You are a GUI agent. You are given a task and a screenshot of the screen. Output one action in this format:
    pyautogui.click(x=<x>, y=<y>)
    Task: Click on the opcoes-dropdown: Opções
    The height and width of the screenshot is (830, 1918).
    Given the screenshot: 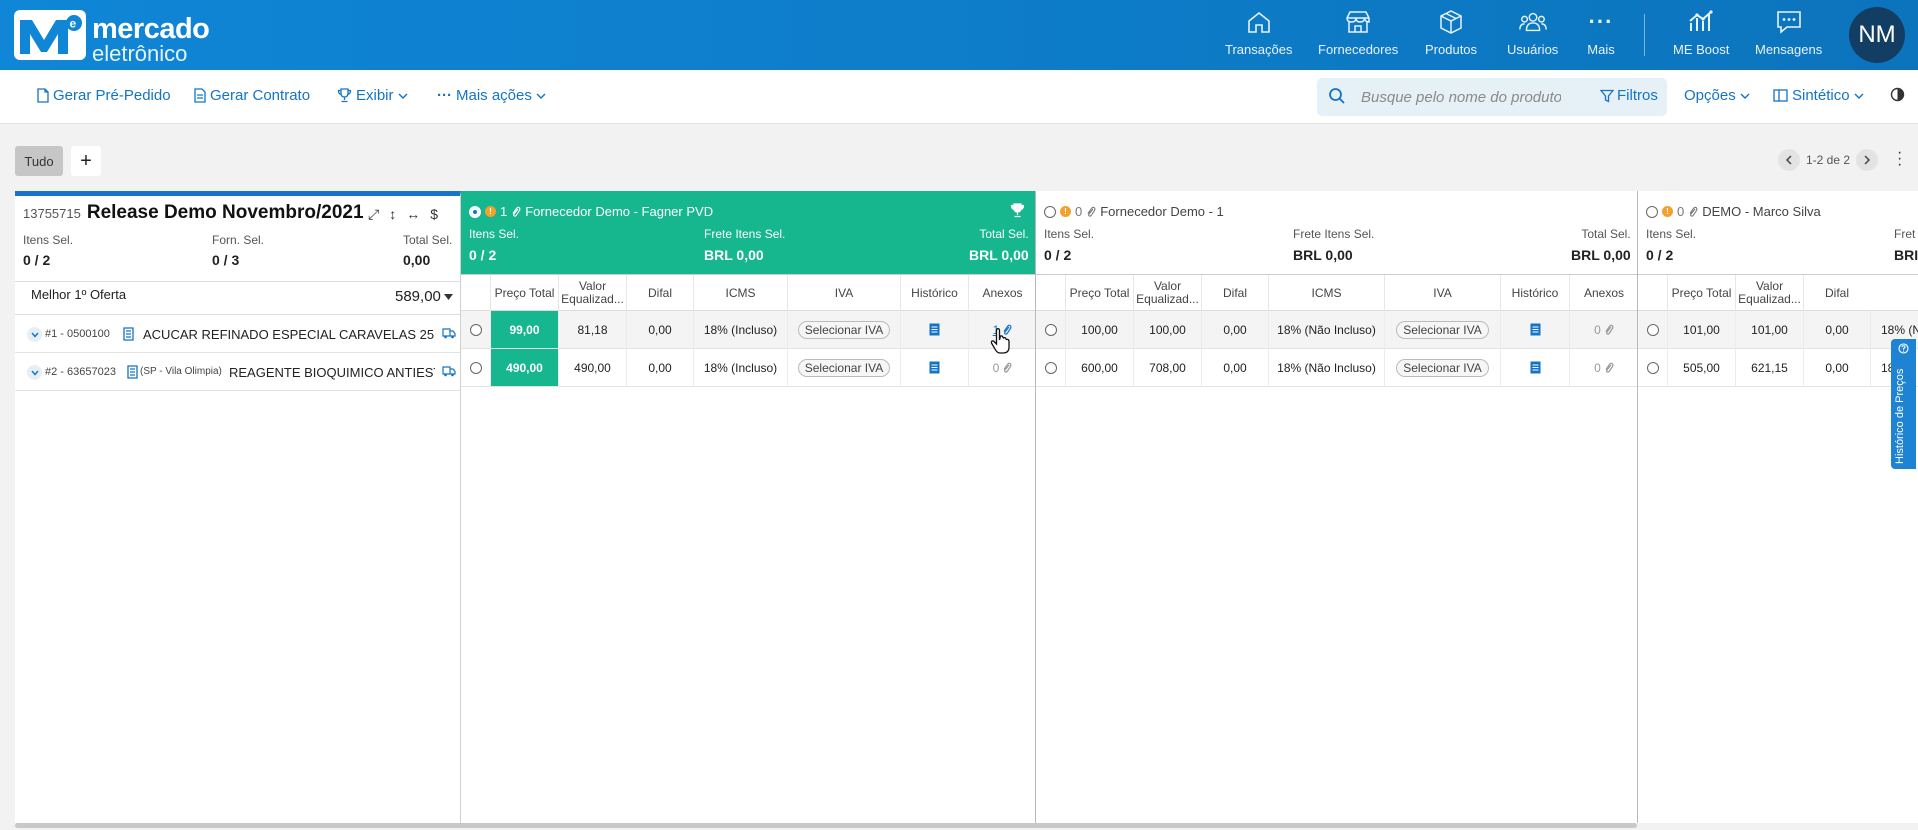 What is the action you would take?
    pyautogui.click(x=1717, y=95)
    